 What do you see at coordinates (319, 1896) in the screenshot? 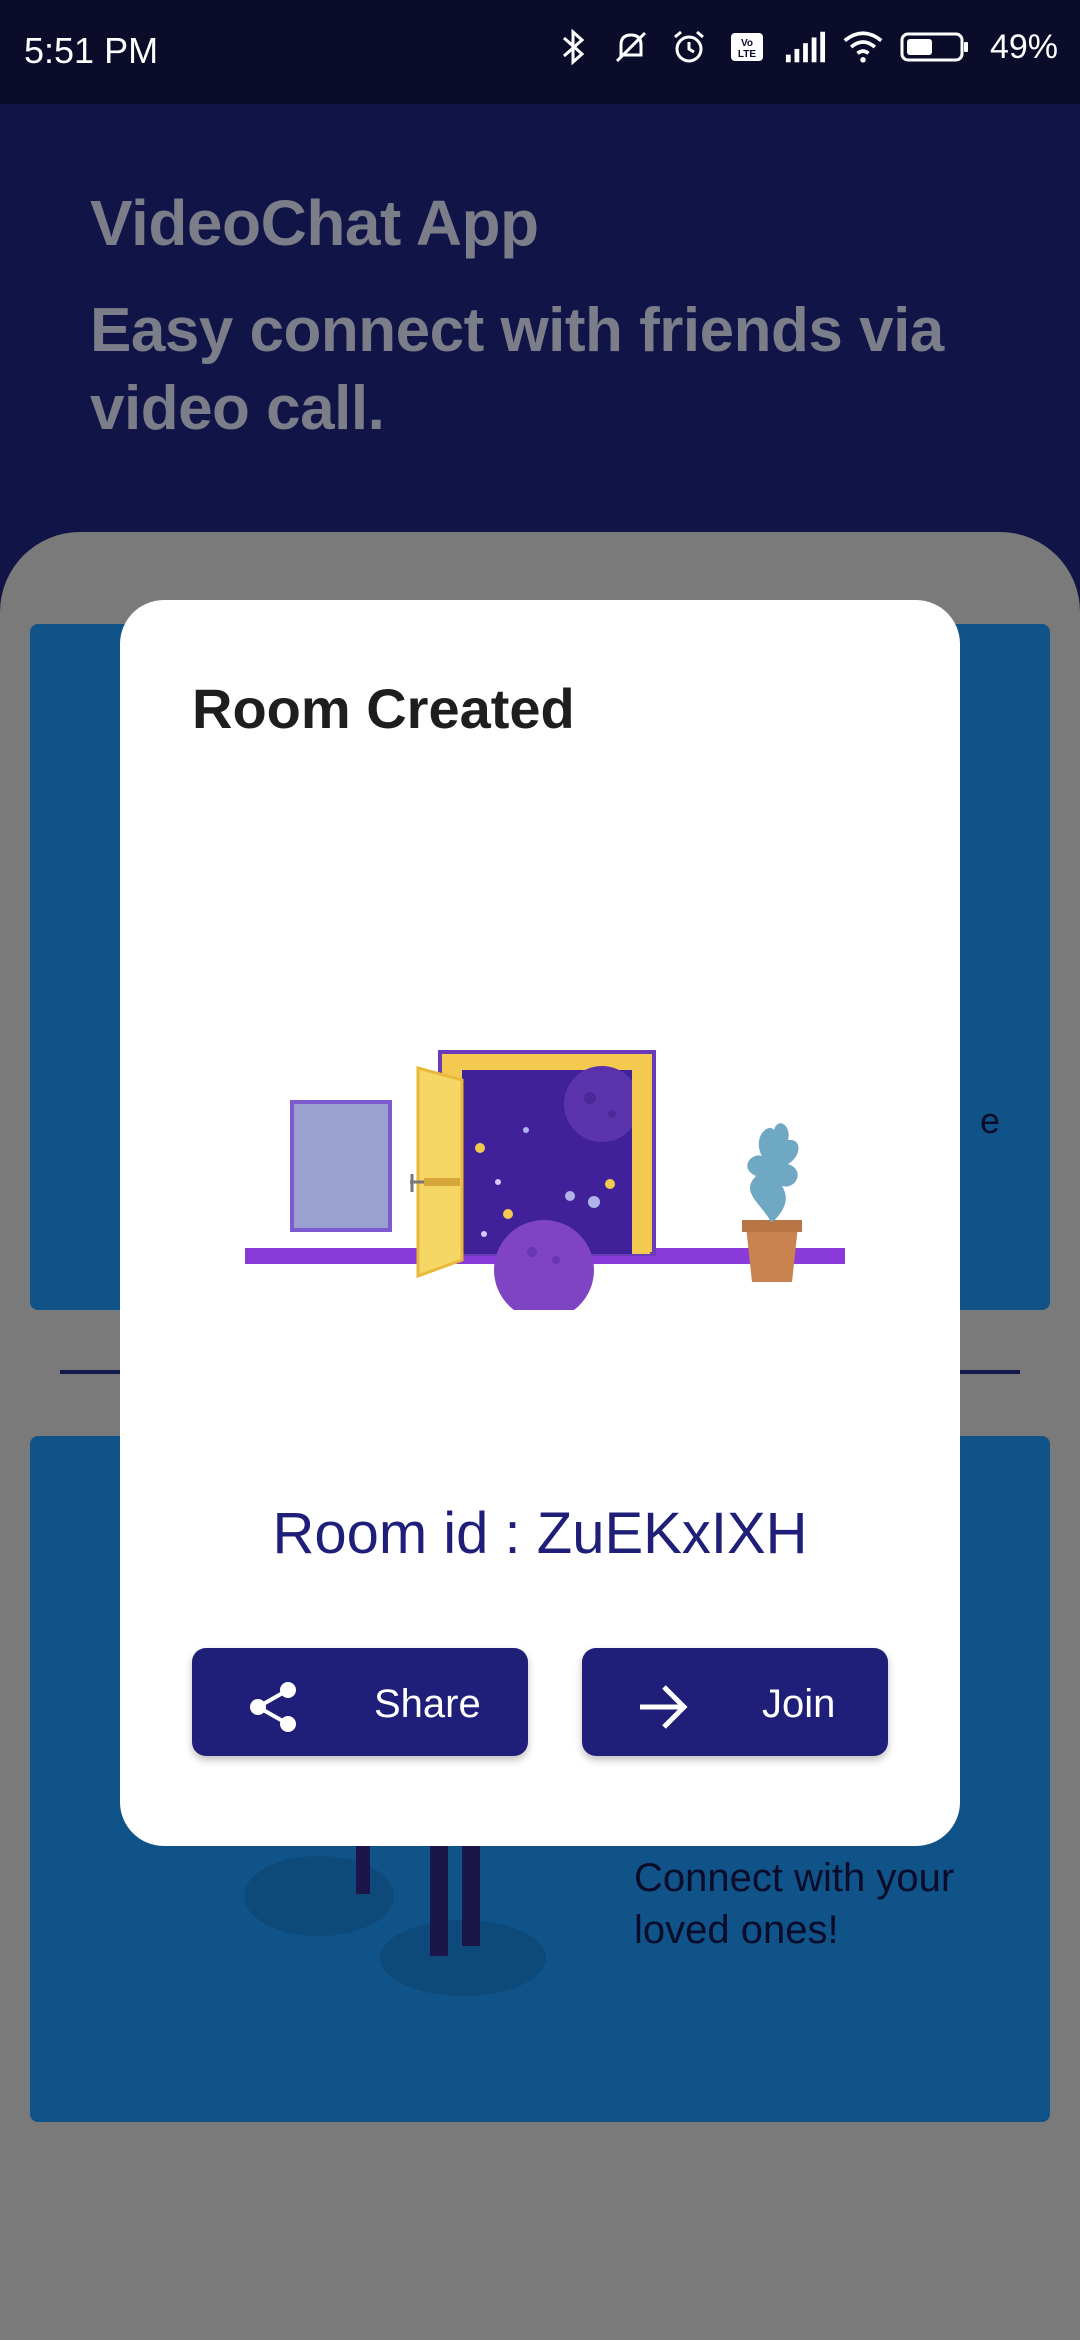
I see `illustration-shadow` at bounding box center [319, 1896].